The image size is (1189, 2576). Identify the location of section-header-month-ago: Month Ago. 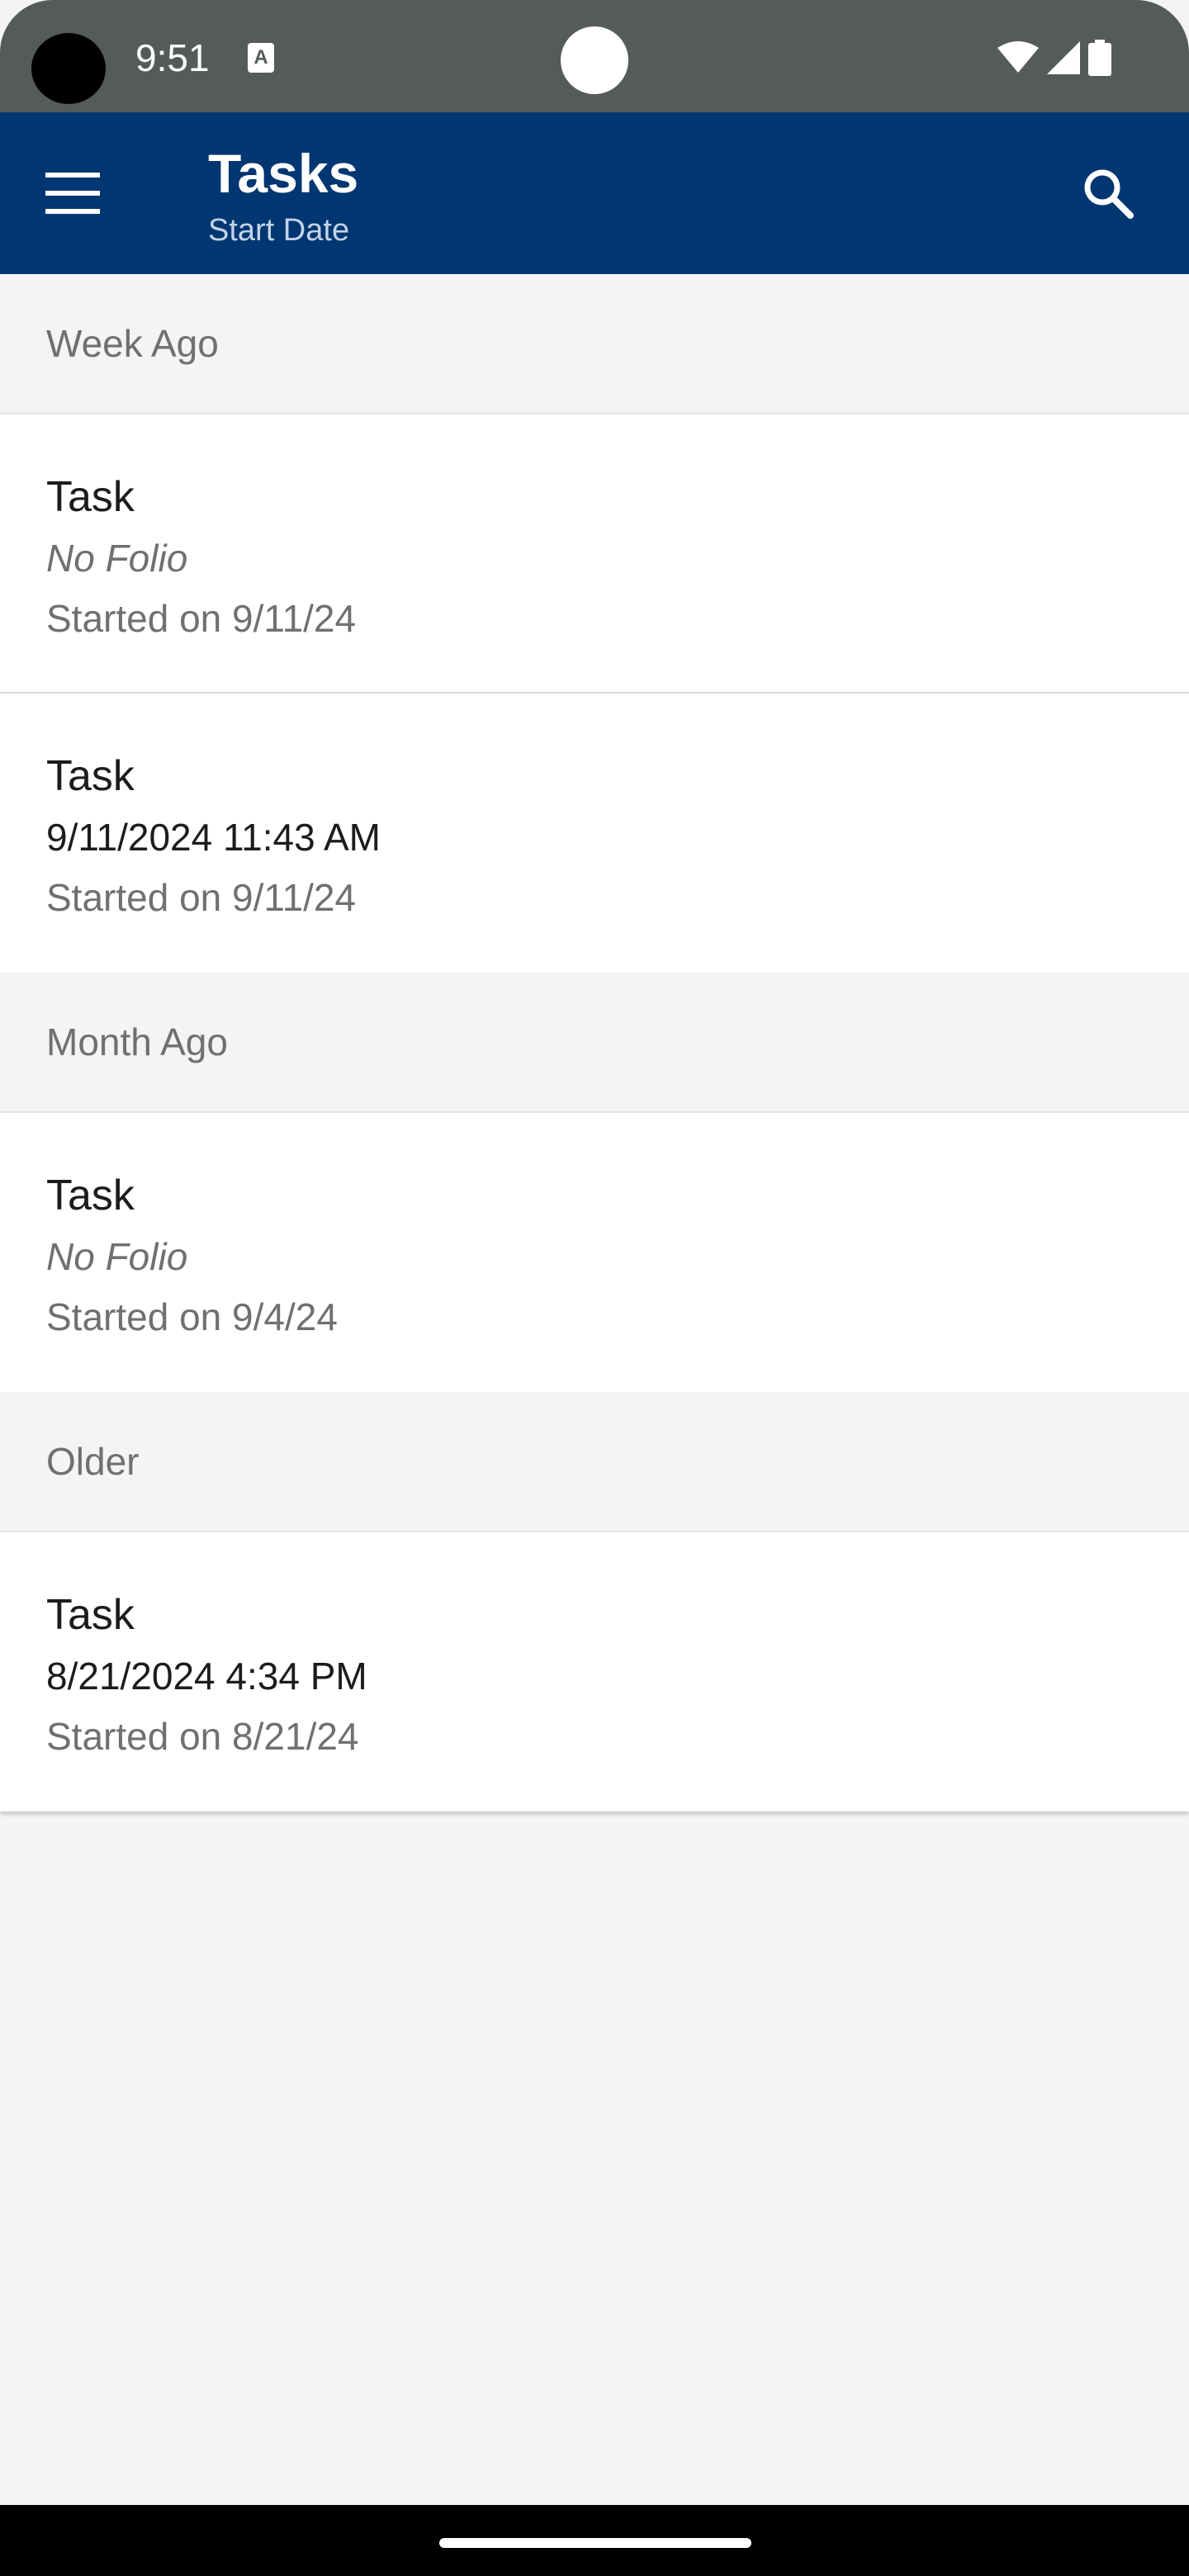
(594, 1043).